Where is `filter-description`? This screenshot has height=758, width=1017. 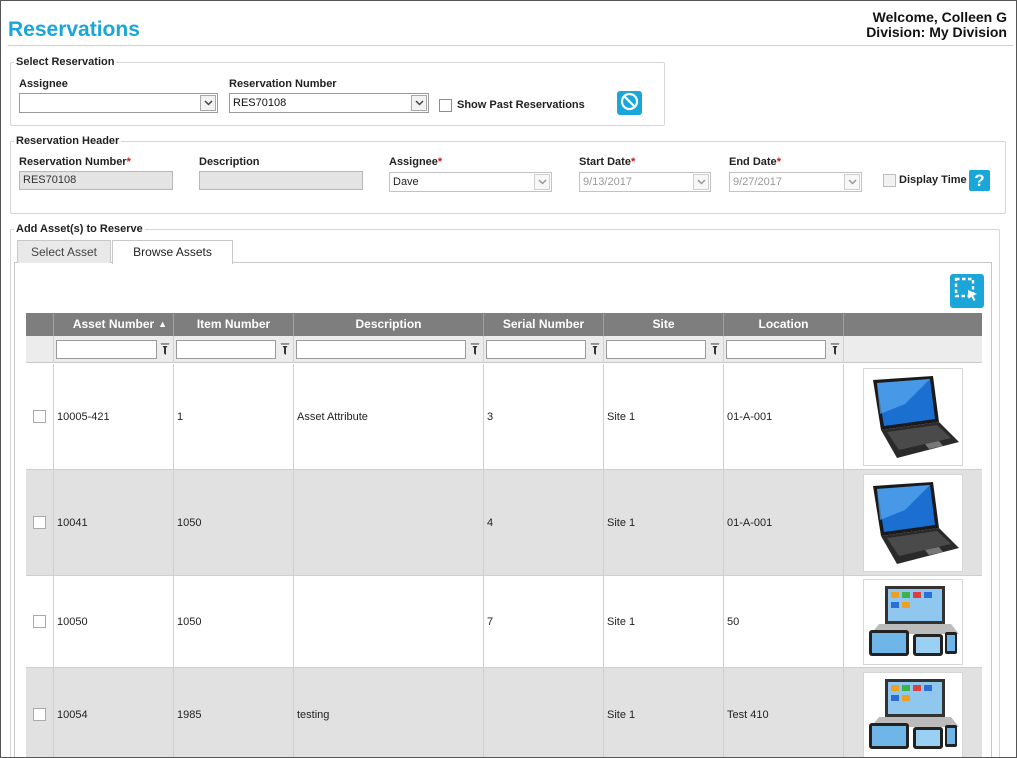 filter-description is located at coordinates (389, 349).